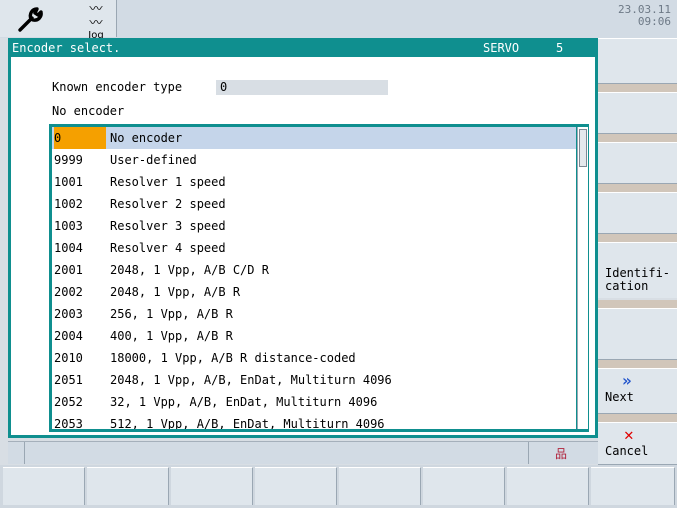  Describe the element at coordinates (68, 358) in the screenshot. I see `encoder-code: 2010` at that location.